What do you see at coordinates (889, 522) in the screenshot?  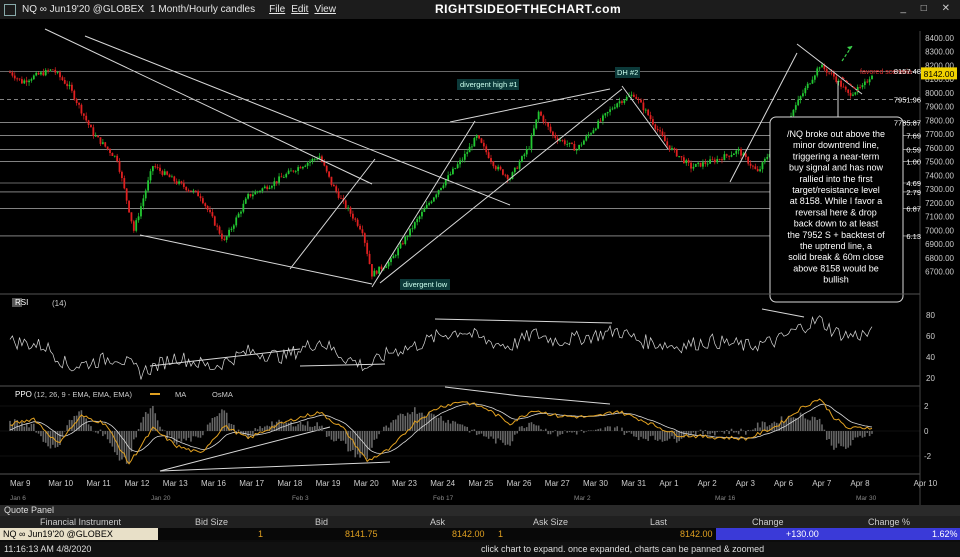 I see `col-change-pct: Change %` at bounding box center [889, 522].